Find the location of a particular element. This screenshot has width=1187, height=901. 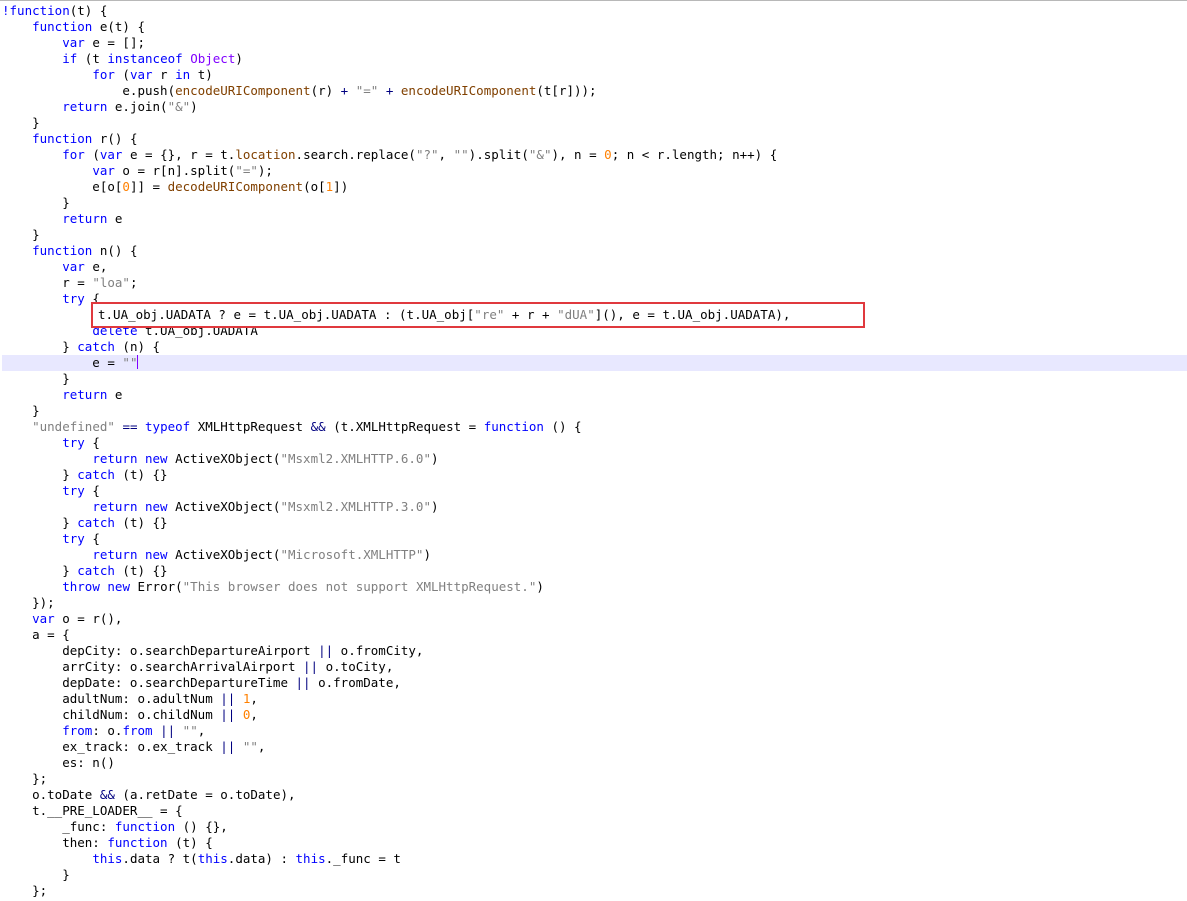

code-line: var e = []; is located at coordinates (594, 43).